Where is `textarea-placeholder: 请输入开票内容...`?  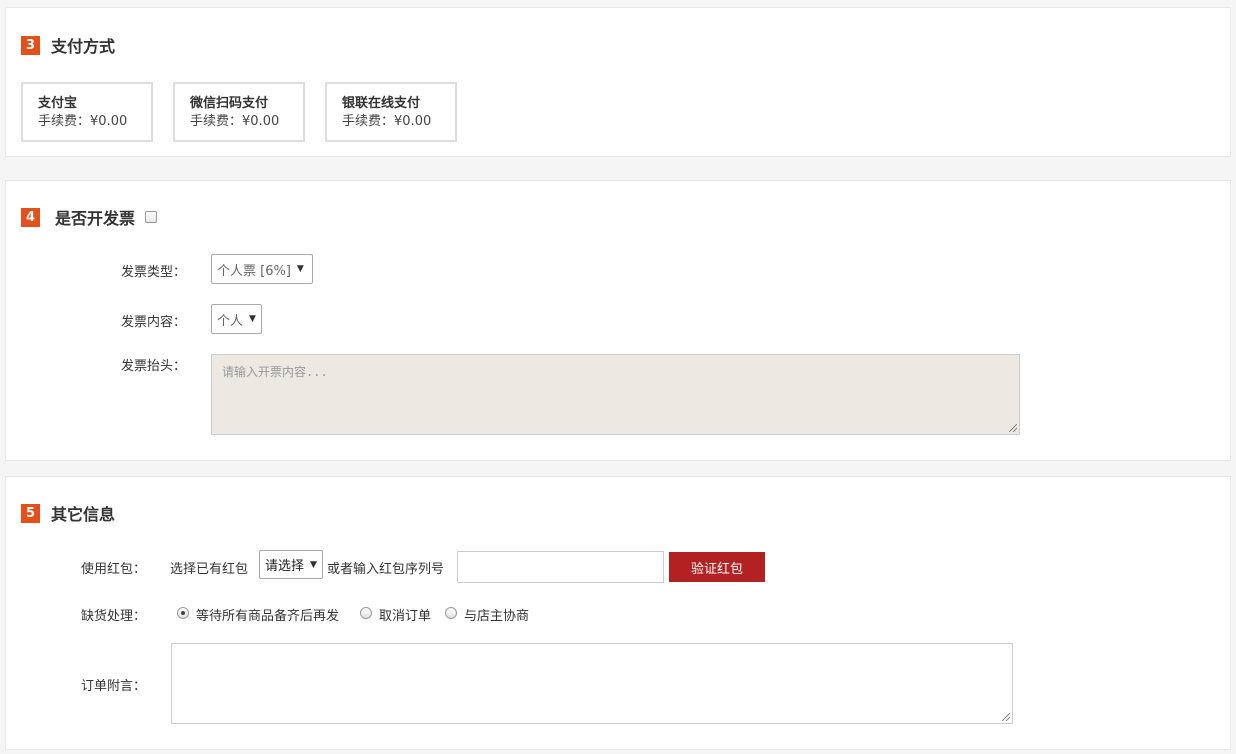
textarea-placeholder: 请输入开票内容... is located at coordinates (275, 372).